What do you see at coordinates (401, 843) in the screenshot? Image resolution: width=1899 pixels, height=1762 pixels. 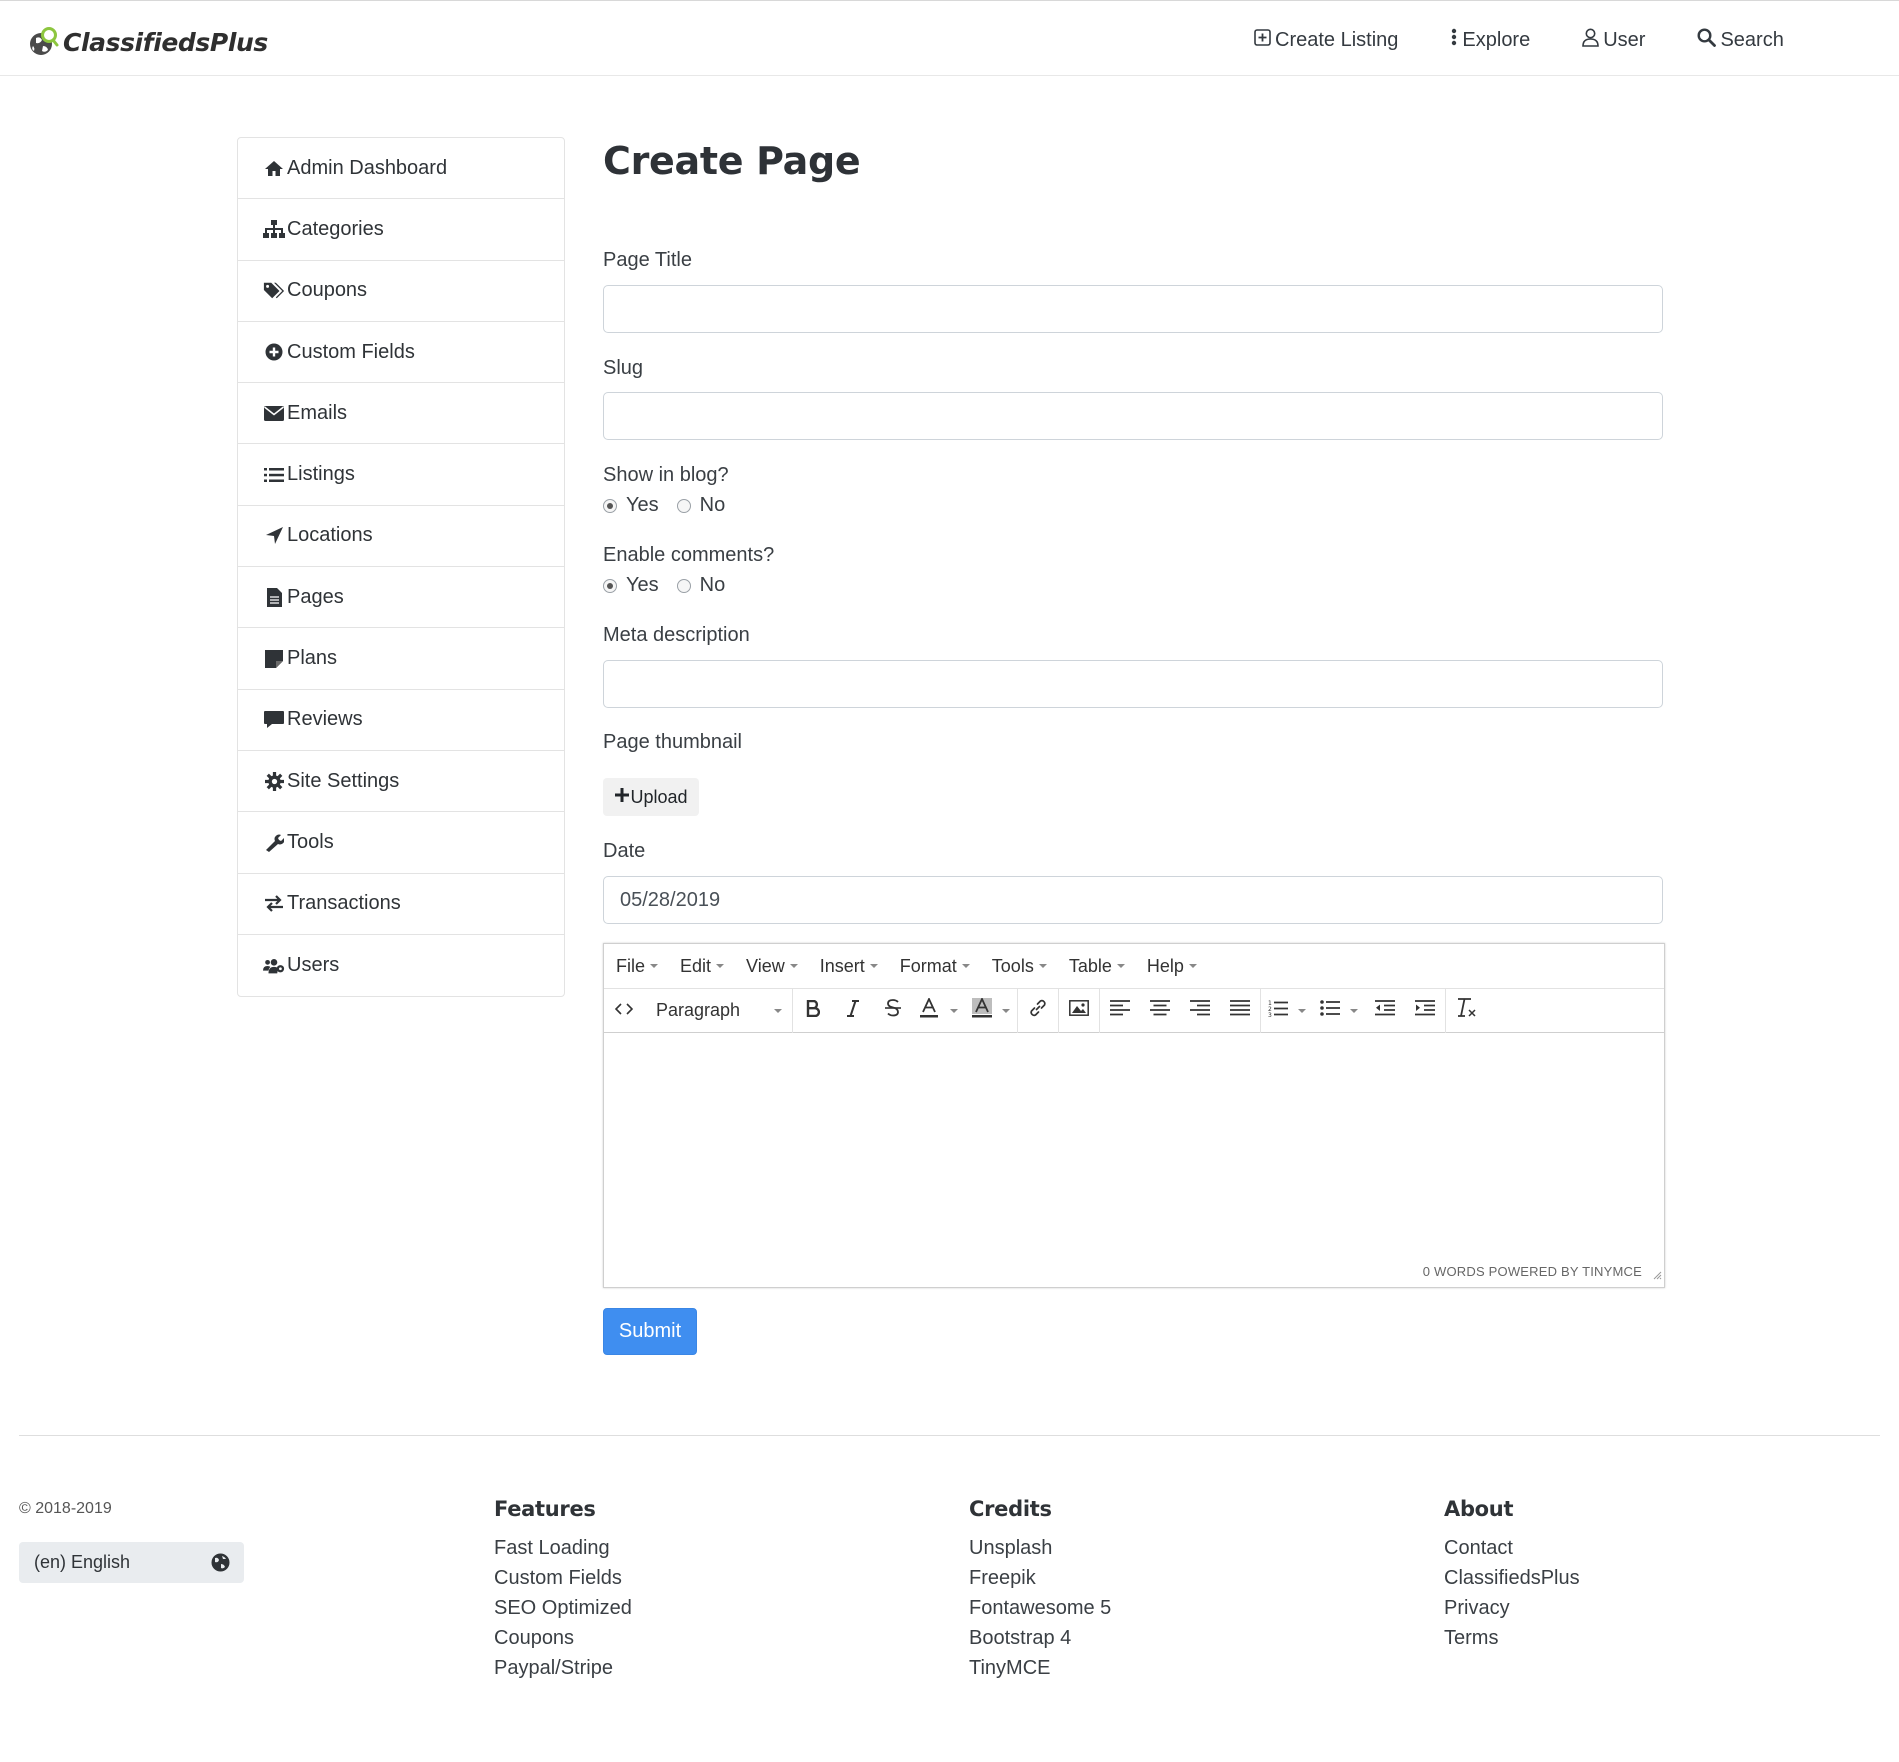 I see `sidebar-item-tools: Tools` at bounding box center [401, 843].